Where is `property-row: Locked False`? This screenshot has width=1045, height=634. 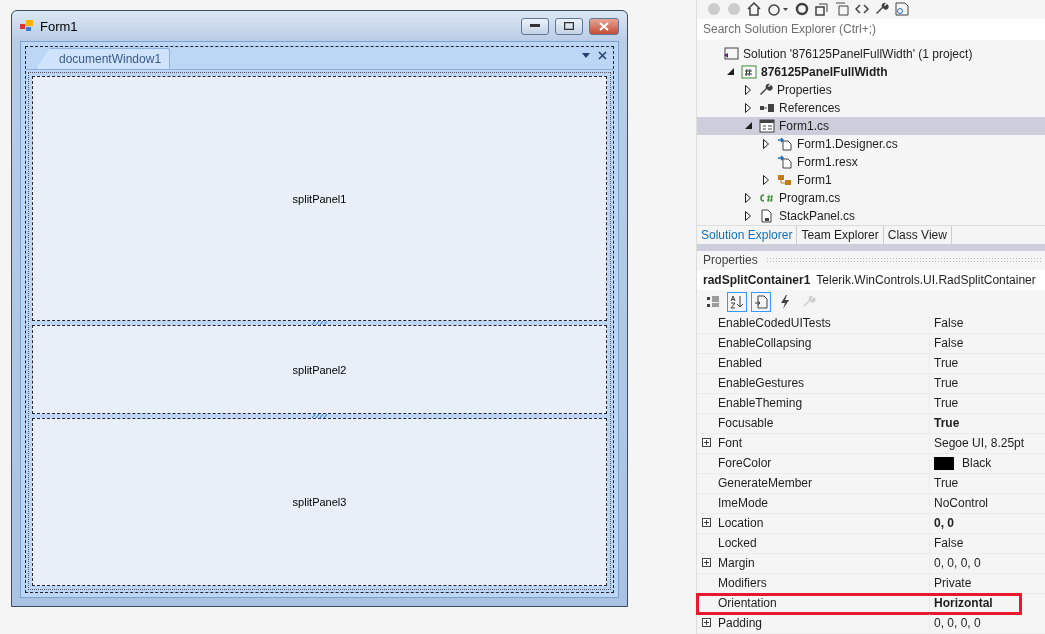 property-row: Locked False is located at coordinates (871, 544).